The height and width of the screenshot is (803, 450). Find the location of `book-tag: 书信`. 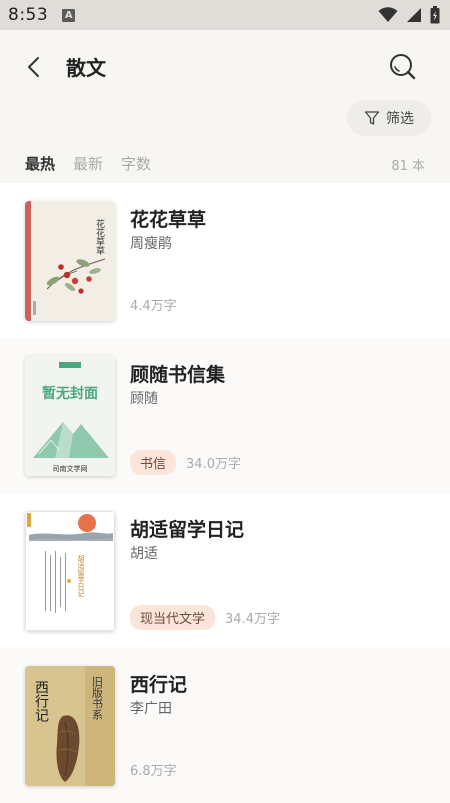

book-tag: 书信 is located at coordinates (153, 462).